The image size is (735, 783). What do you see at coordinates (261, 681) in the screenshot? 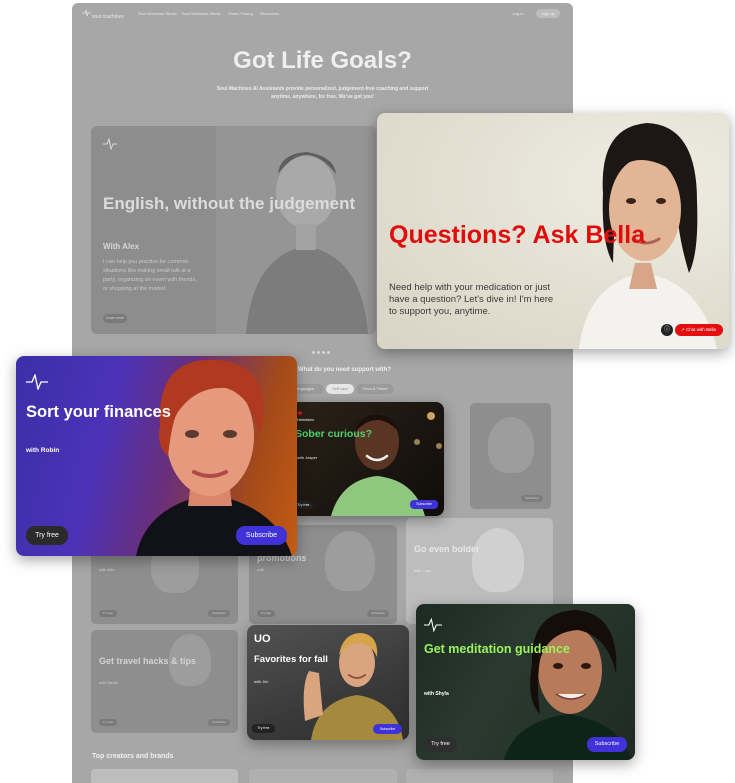
I see `jim-with: with Jim` at bounding box center [261, 681].